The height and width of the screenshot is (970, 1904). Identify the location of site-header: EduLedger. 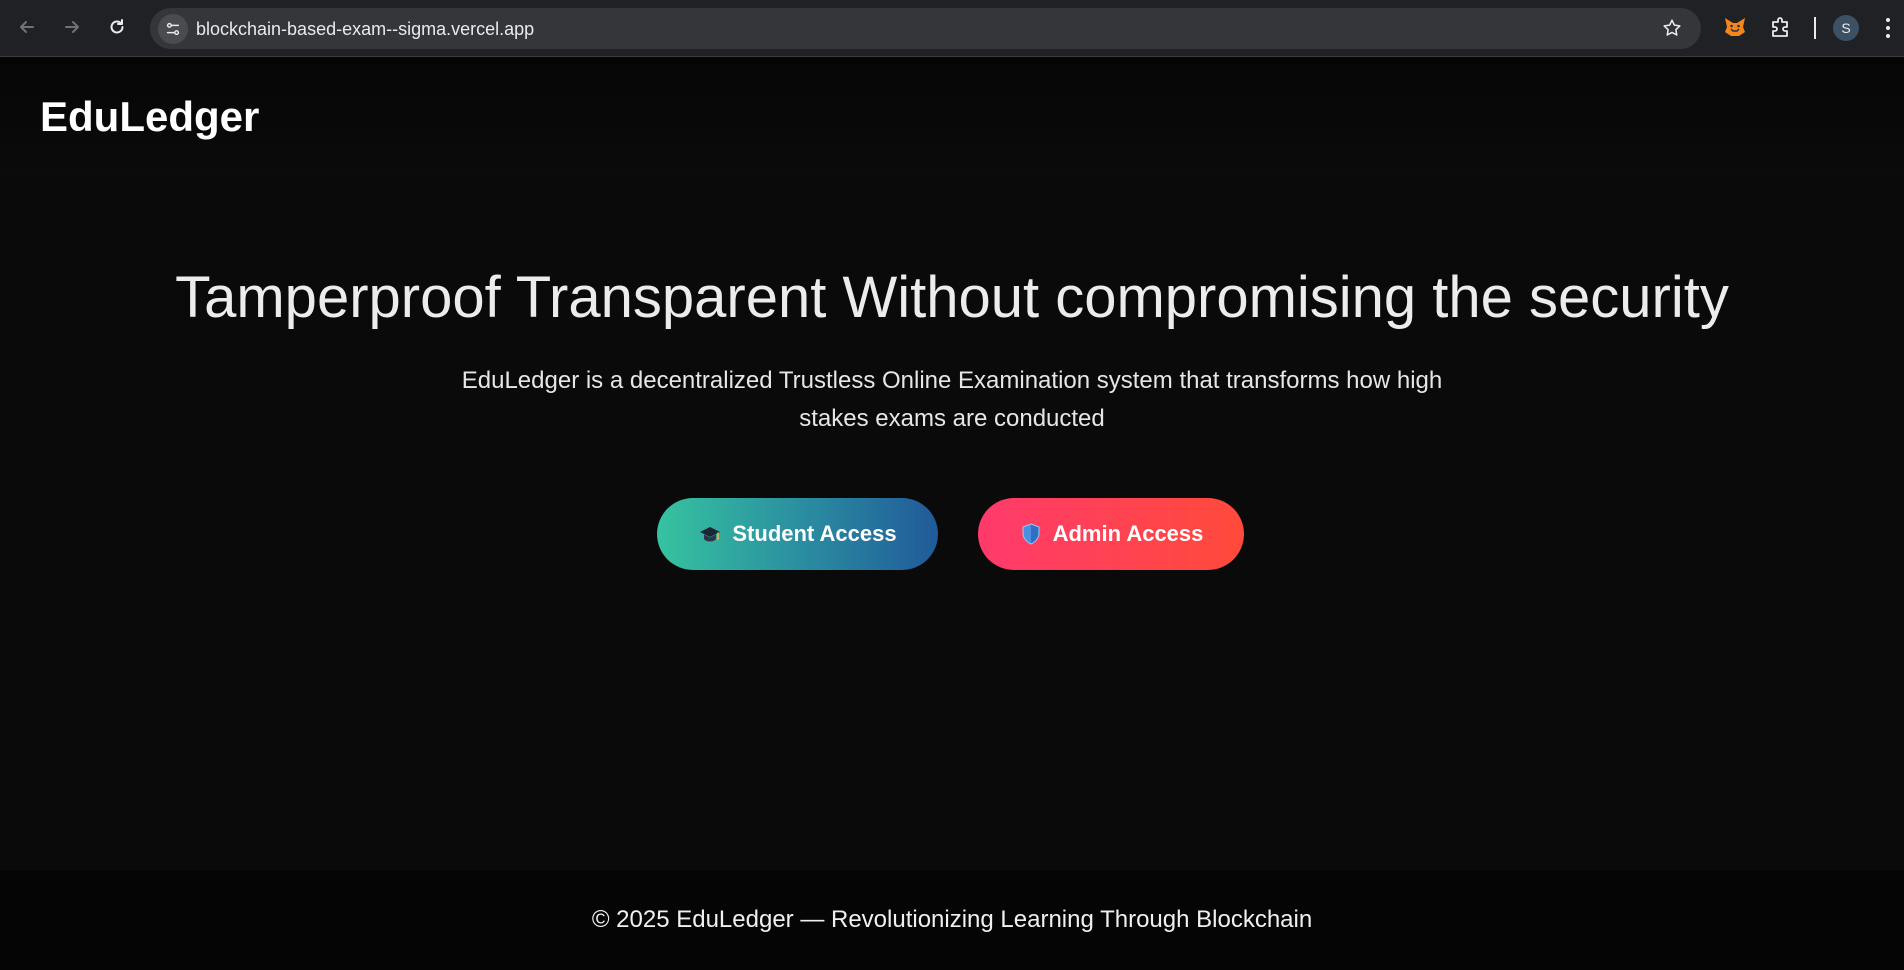
(952, 116).